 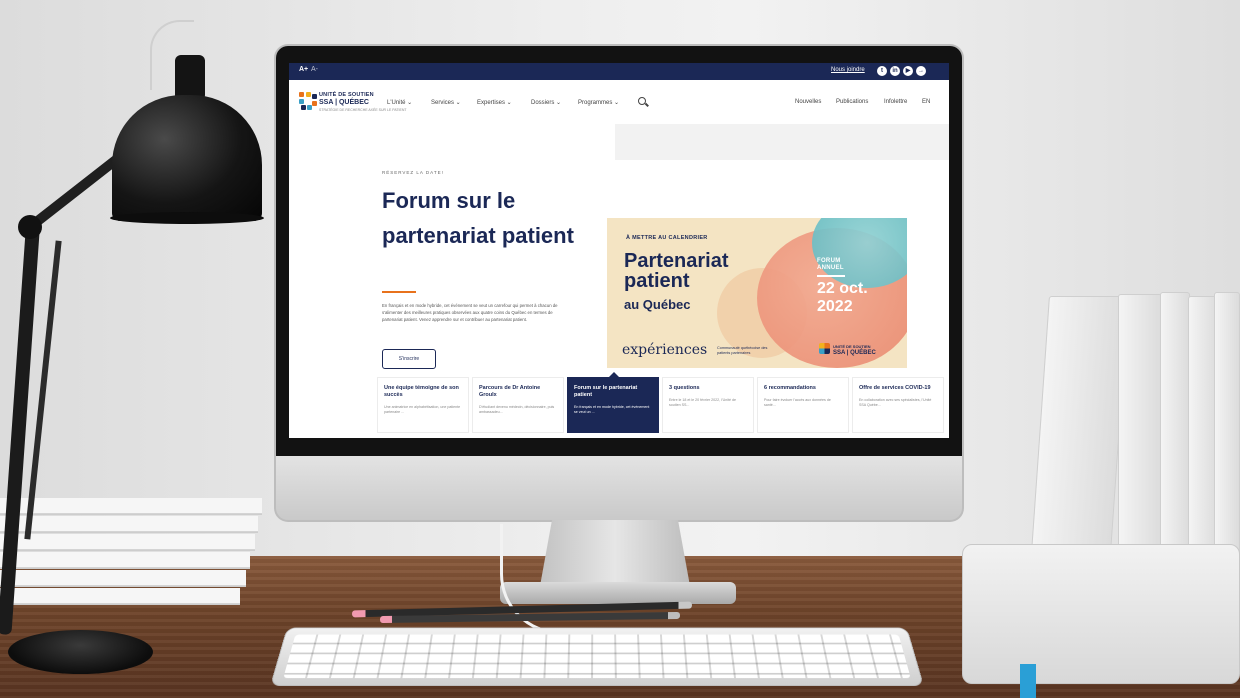 What do you see at coordinates (187, 158) in the screenshot?
I see `lamp-shade` at bounding box center [187, 158].